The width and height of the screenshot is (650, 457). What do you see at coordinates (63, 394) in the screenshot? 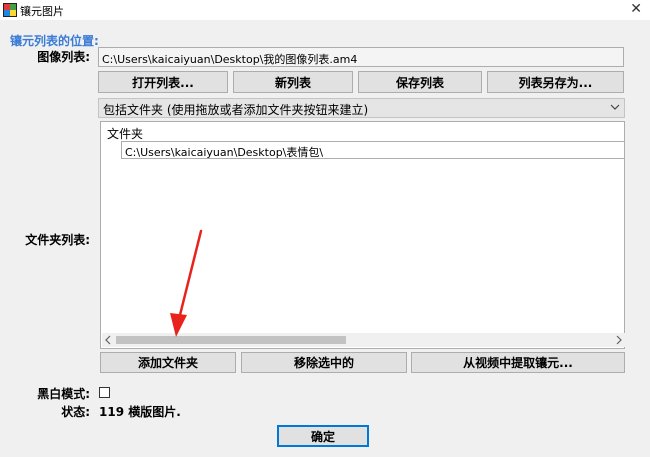
I see `bw-mode-label: 黑白模式:` at bounding box center [63, 394].